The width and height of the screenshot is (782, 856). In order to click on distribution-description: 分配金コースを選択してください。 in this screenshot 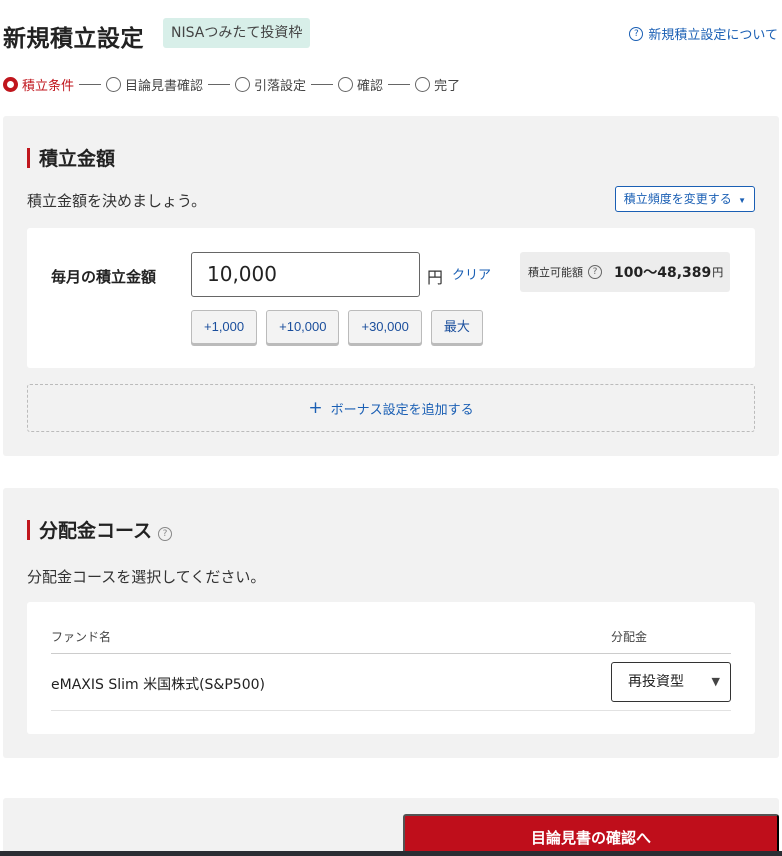, I will do `click(146, 577)`.